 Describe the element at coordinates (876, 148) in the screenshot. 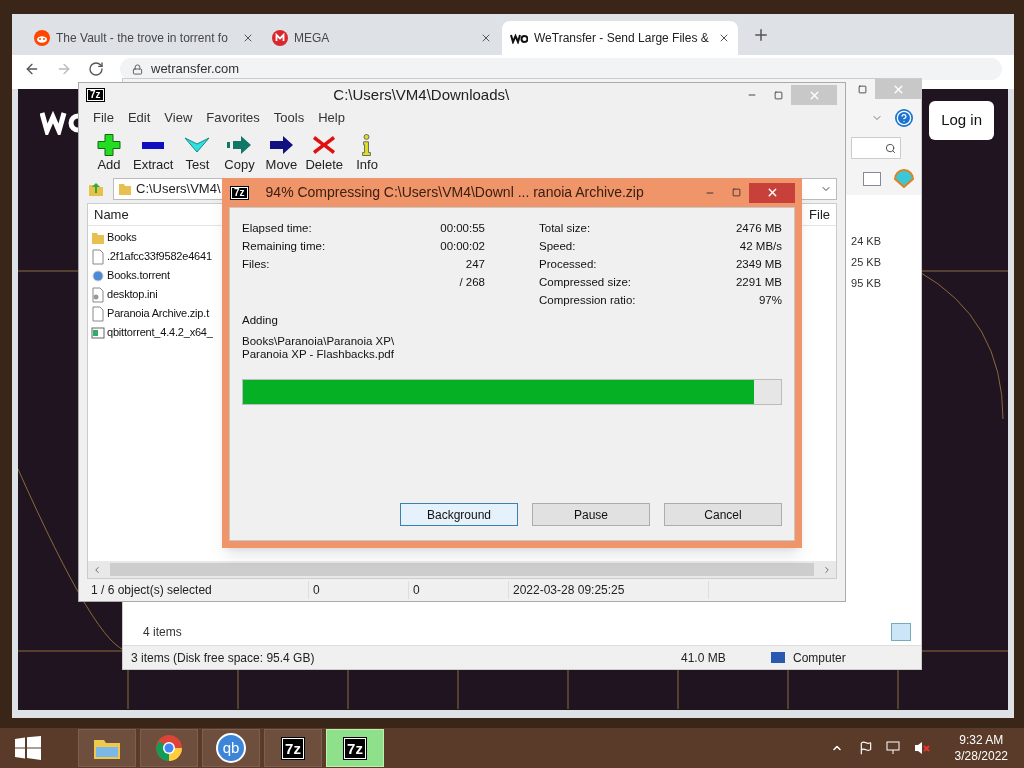

I see `search-field` at that location.